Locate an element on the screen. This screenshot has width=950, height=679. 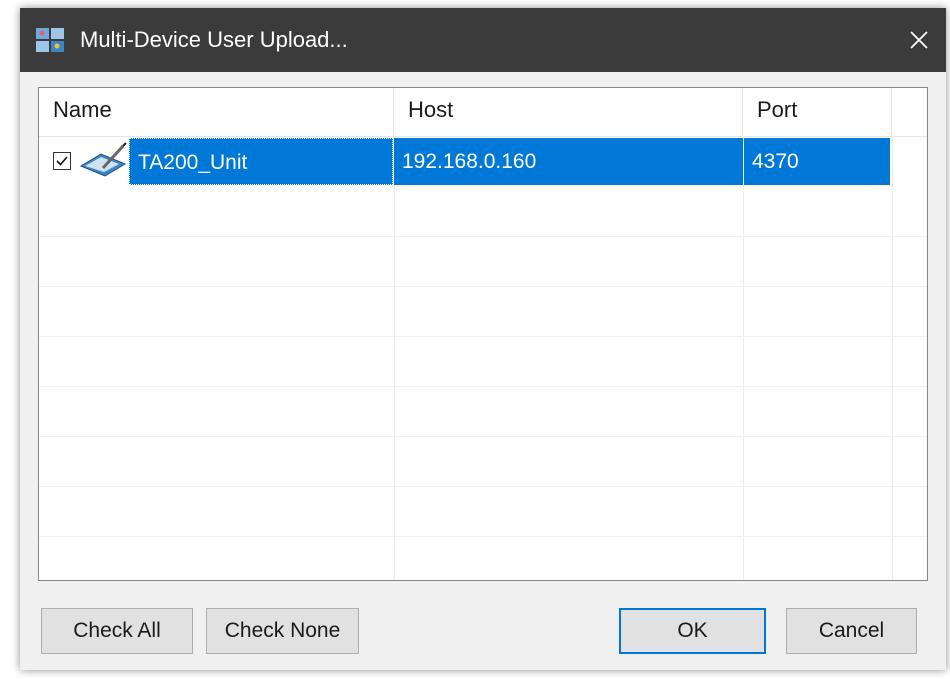
check-none-button: Check None is located at coordinates (282, 631).